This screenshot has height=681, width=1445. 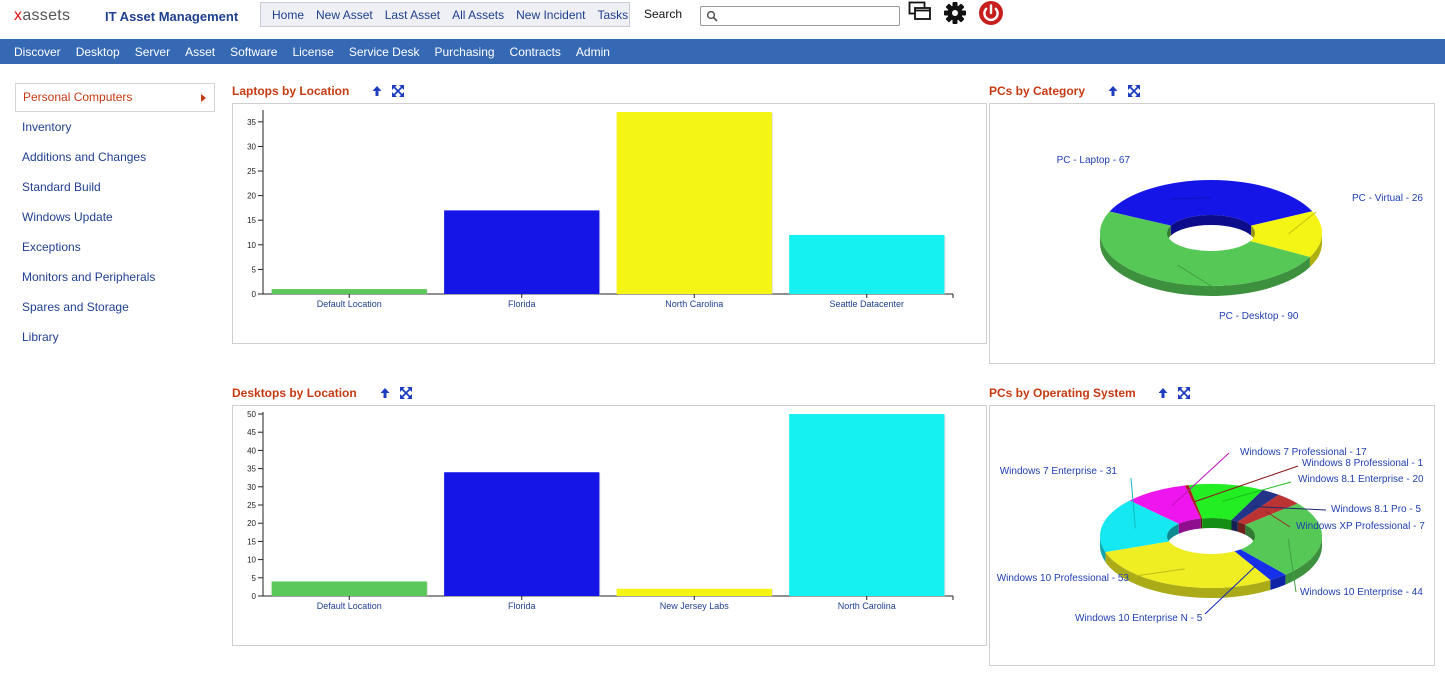 I want to click on windows-icon, so click(x=920, y=12).